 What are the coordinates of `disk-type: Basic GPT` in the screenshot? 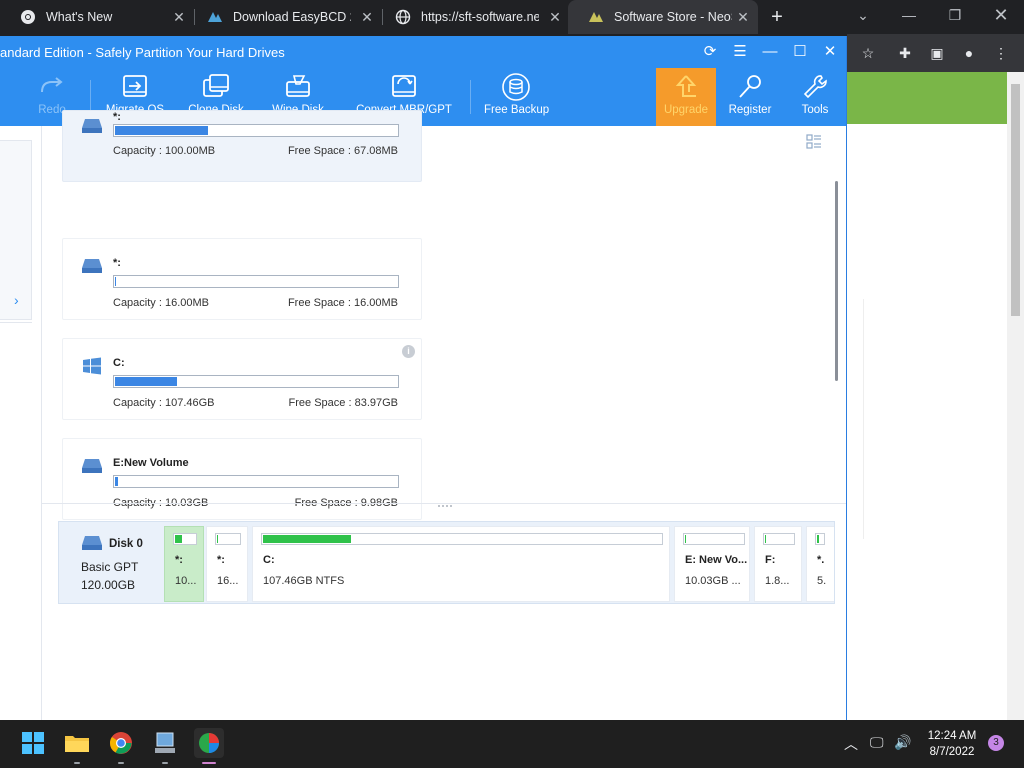 It's located at (110, 567).